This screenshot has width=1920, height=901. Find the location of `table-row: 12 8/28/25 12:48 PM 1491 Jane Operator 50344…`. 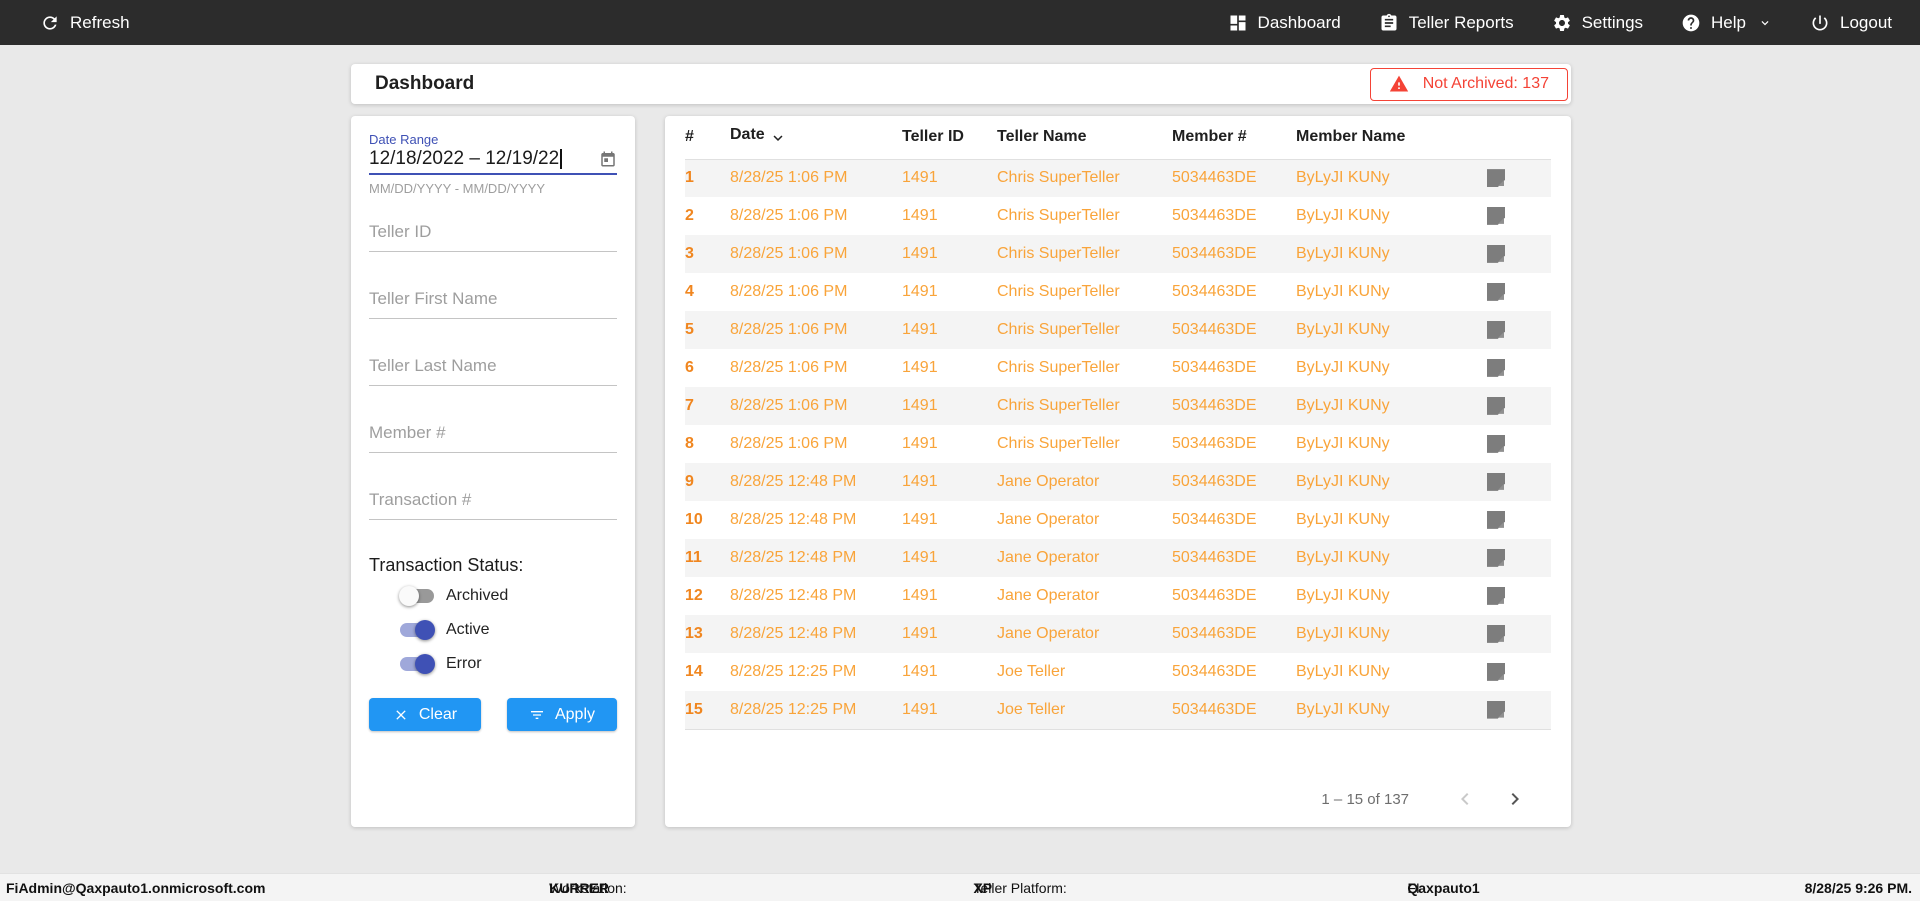

table-row: 12 8/28/25 12:48 PM 1491 Jane Operator 50344… is located at coordinates (1118, 596).